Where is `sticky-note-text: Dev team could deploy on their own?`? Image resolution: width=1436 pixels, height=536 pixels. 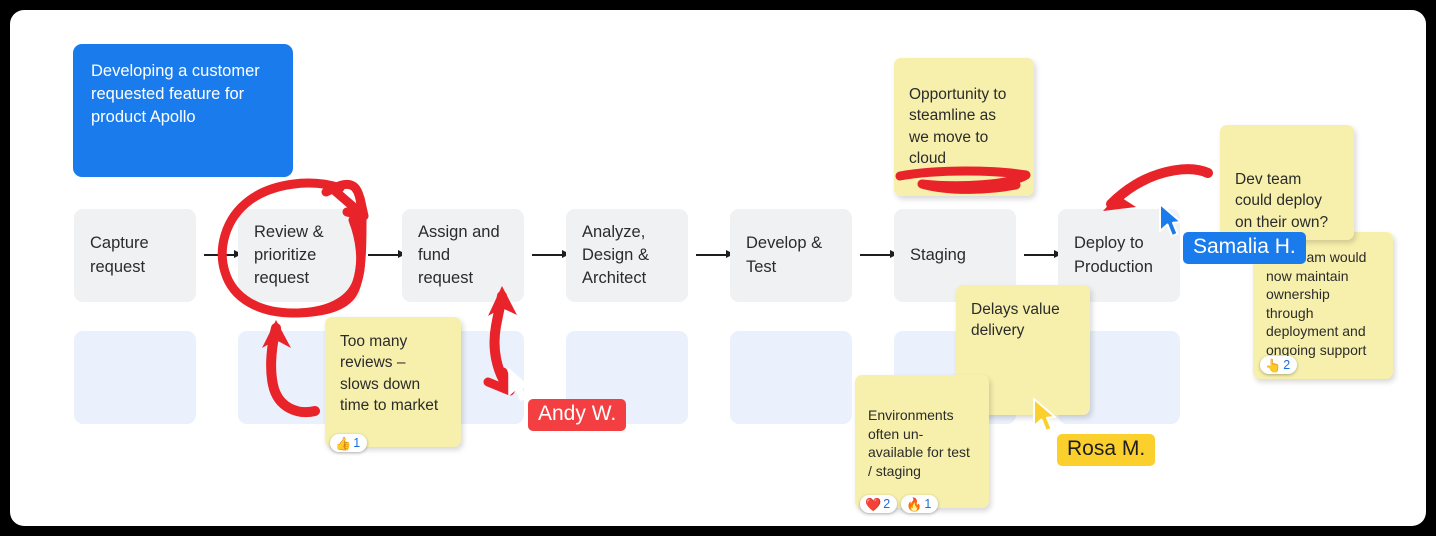
sticky-note-text: Dev team could deploy on their own? is located at coordinates (1282, 201).